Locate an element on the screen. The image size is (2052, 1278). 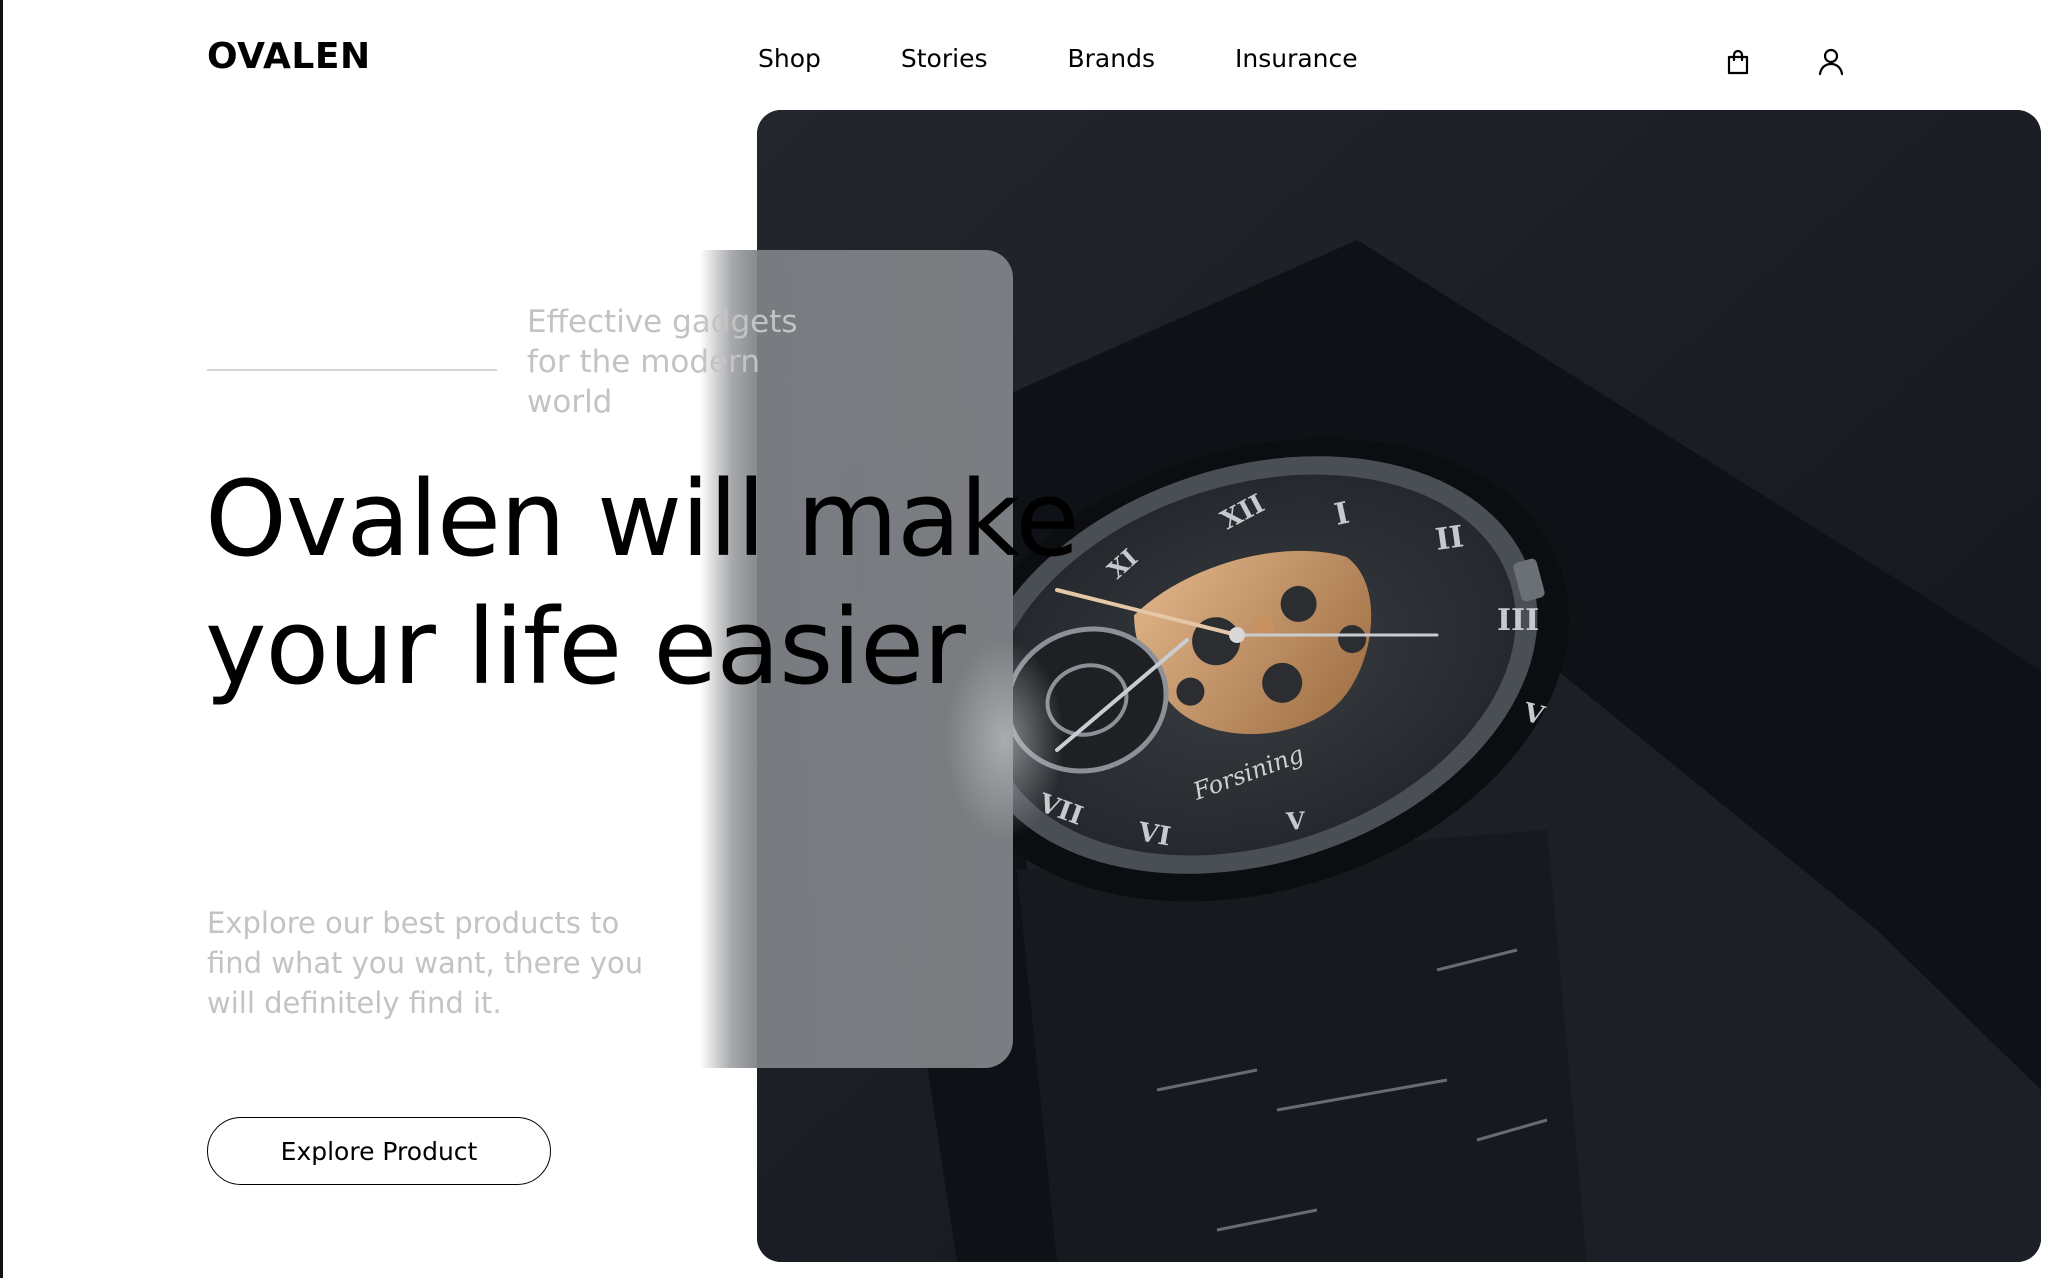
user-icon is located at coordinates (1831, 62).